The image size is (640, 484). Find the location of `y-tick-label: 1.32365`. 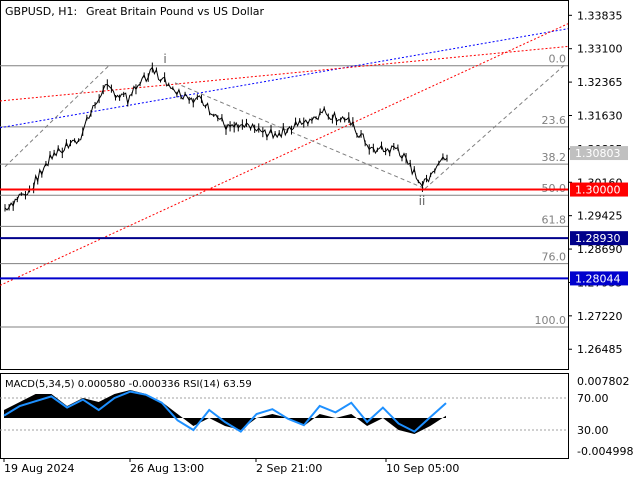

y-tick-label: 1.32365 is located at coordinates (600, 82).